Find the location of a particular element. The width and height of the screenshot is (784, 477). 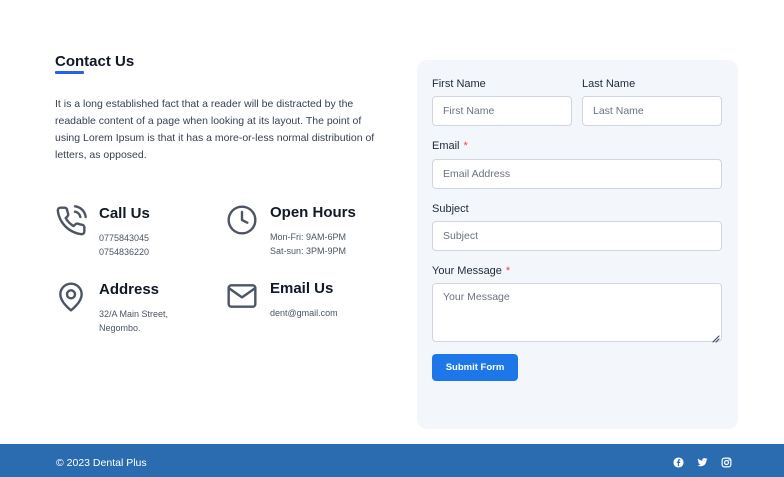

message-required-mark: * is located at coordinates (508, 271).